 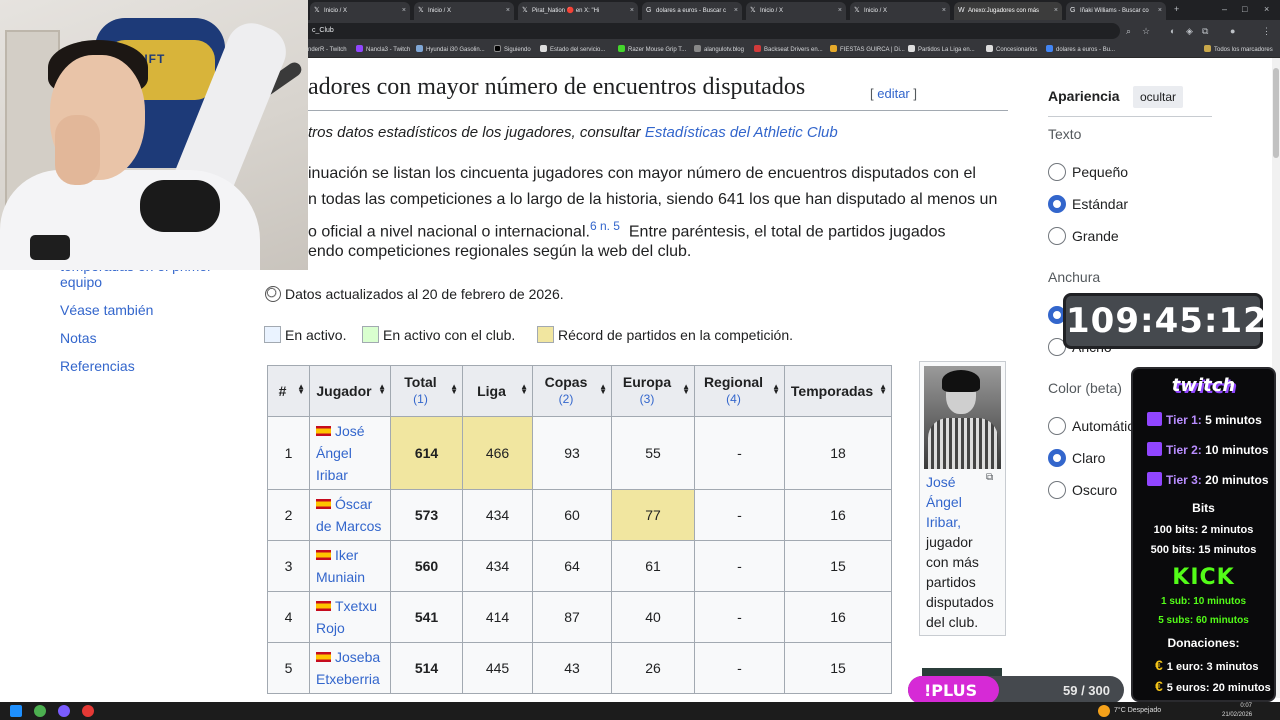 What do you see at coordinates (16, 711) in the screenshot?
I see `windows-start-icon` at bounding box center [16, 711].